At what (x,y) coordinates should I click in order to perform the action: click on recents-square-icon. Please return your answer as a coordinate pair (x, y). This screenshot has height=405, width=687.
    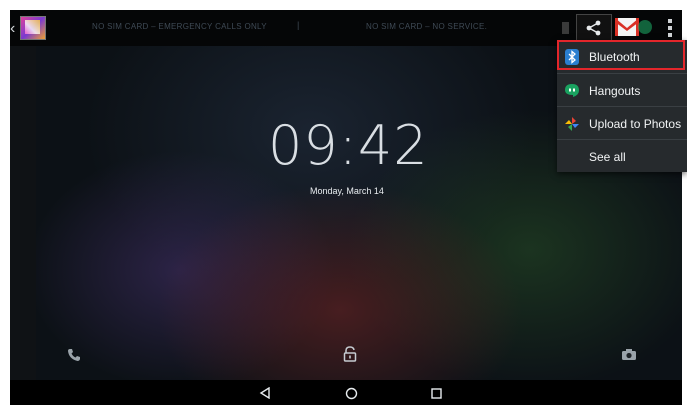
    Looking at the image, I should click on (436, 393).